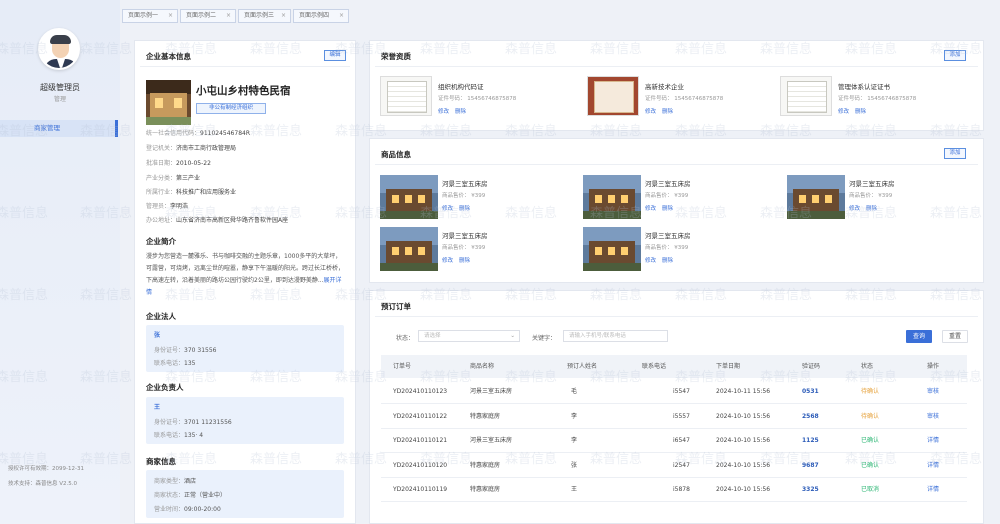  What do you see at coordinates (681, 489) in the screenshot?
I see `cell-phone: i5878` at bounding box center [681, 489].